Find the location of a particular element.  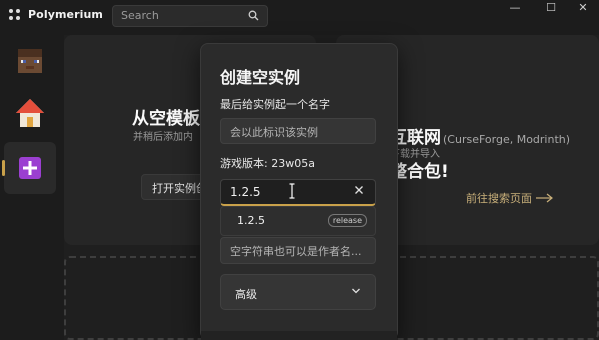

plus-icon is located at coordinates (30, 168).